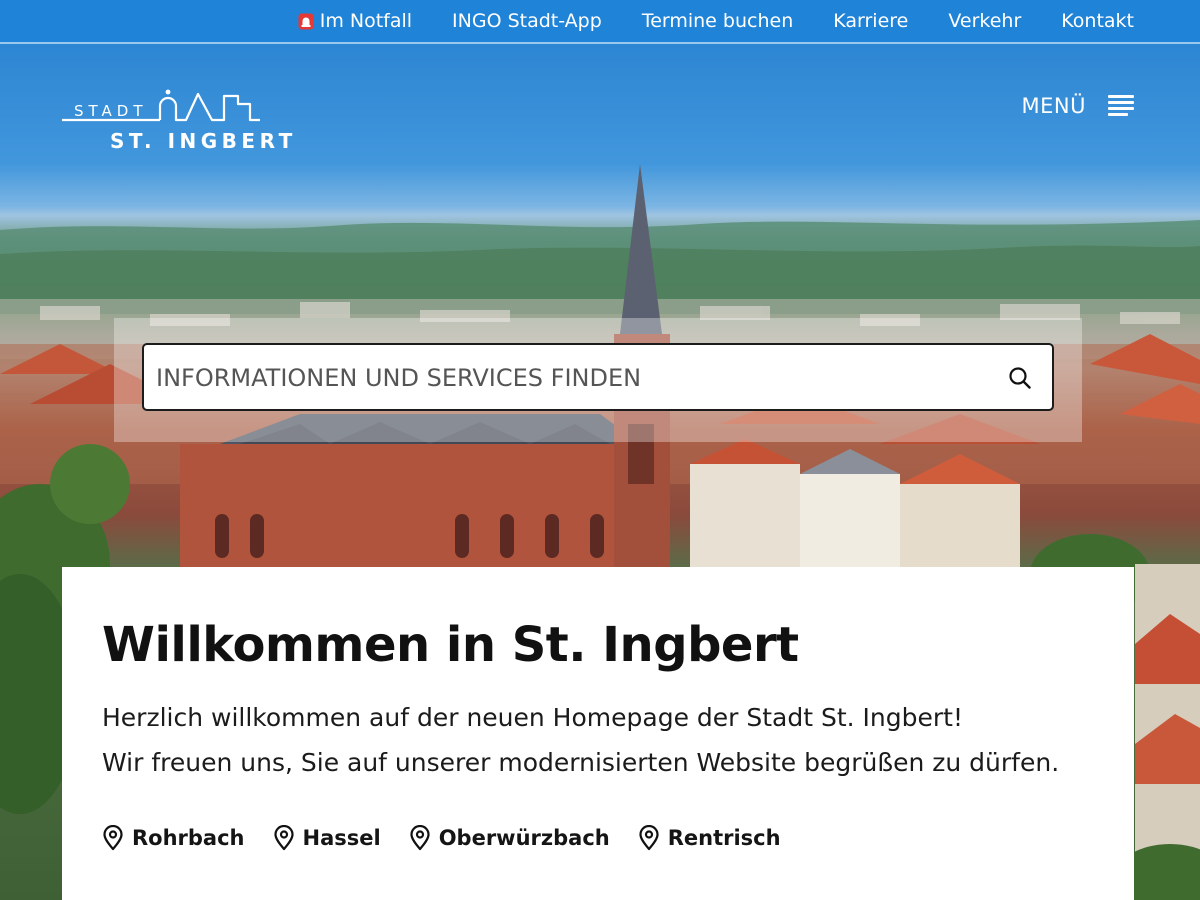 This screenshot has height=900, width=1200. What do you see at coordinates (571, 378) in the screenshot?
I see `search-input` at bounding box center [571, 378].